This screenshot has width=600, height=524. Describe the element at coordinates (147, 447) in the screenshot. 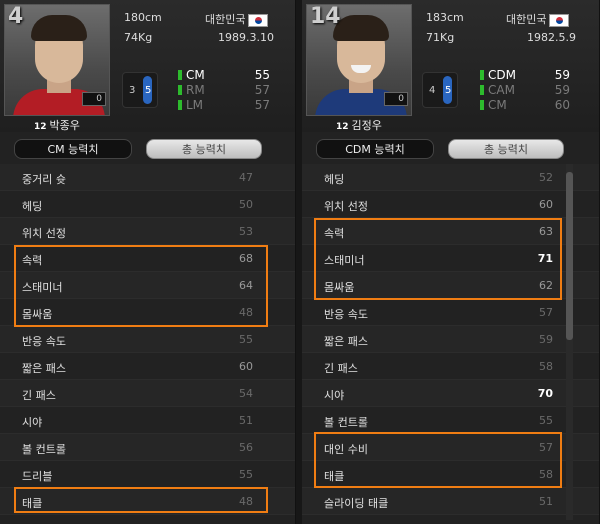

I see `stat-row: 볼 컨트롤 56` at that location.